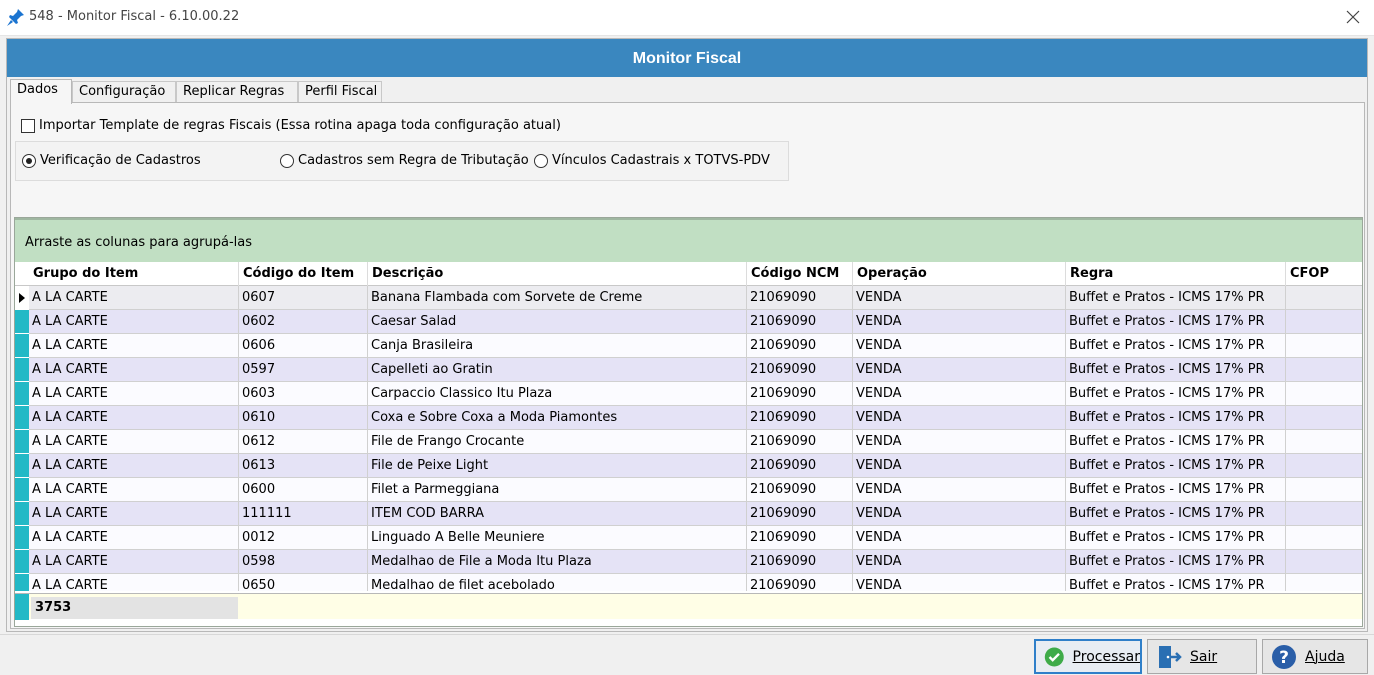  Describe the element at coordinates (557, 466) in the screenshot. I see `cell-descricao: File de Peixe Light` at that location.